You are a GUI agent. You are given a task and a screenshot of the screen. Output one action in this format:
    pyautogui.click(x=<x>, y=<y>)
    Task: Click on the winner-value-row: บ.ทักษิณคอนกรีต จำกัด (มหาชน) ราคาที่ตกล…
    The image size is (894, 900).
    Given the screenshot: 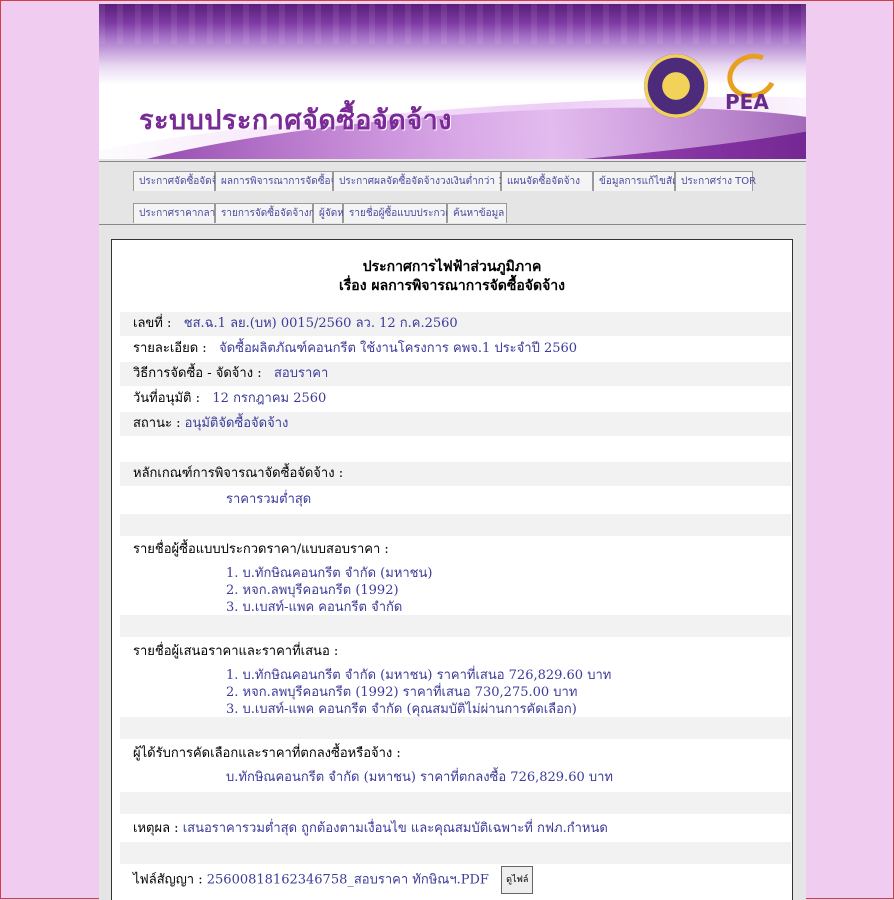 What is the action you would take?
    pyautogui.click(x=455, y=778)
    